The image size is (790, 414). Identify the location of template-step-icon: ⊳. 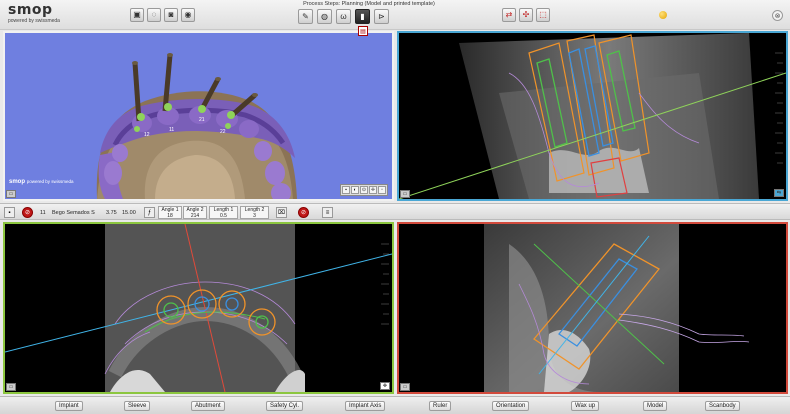
(381, 16).